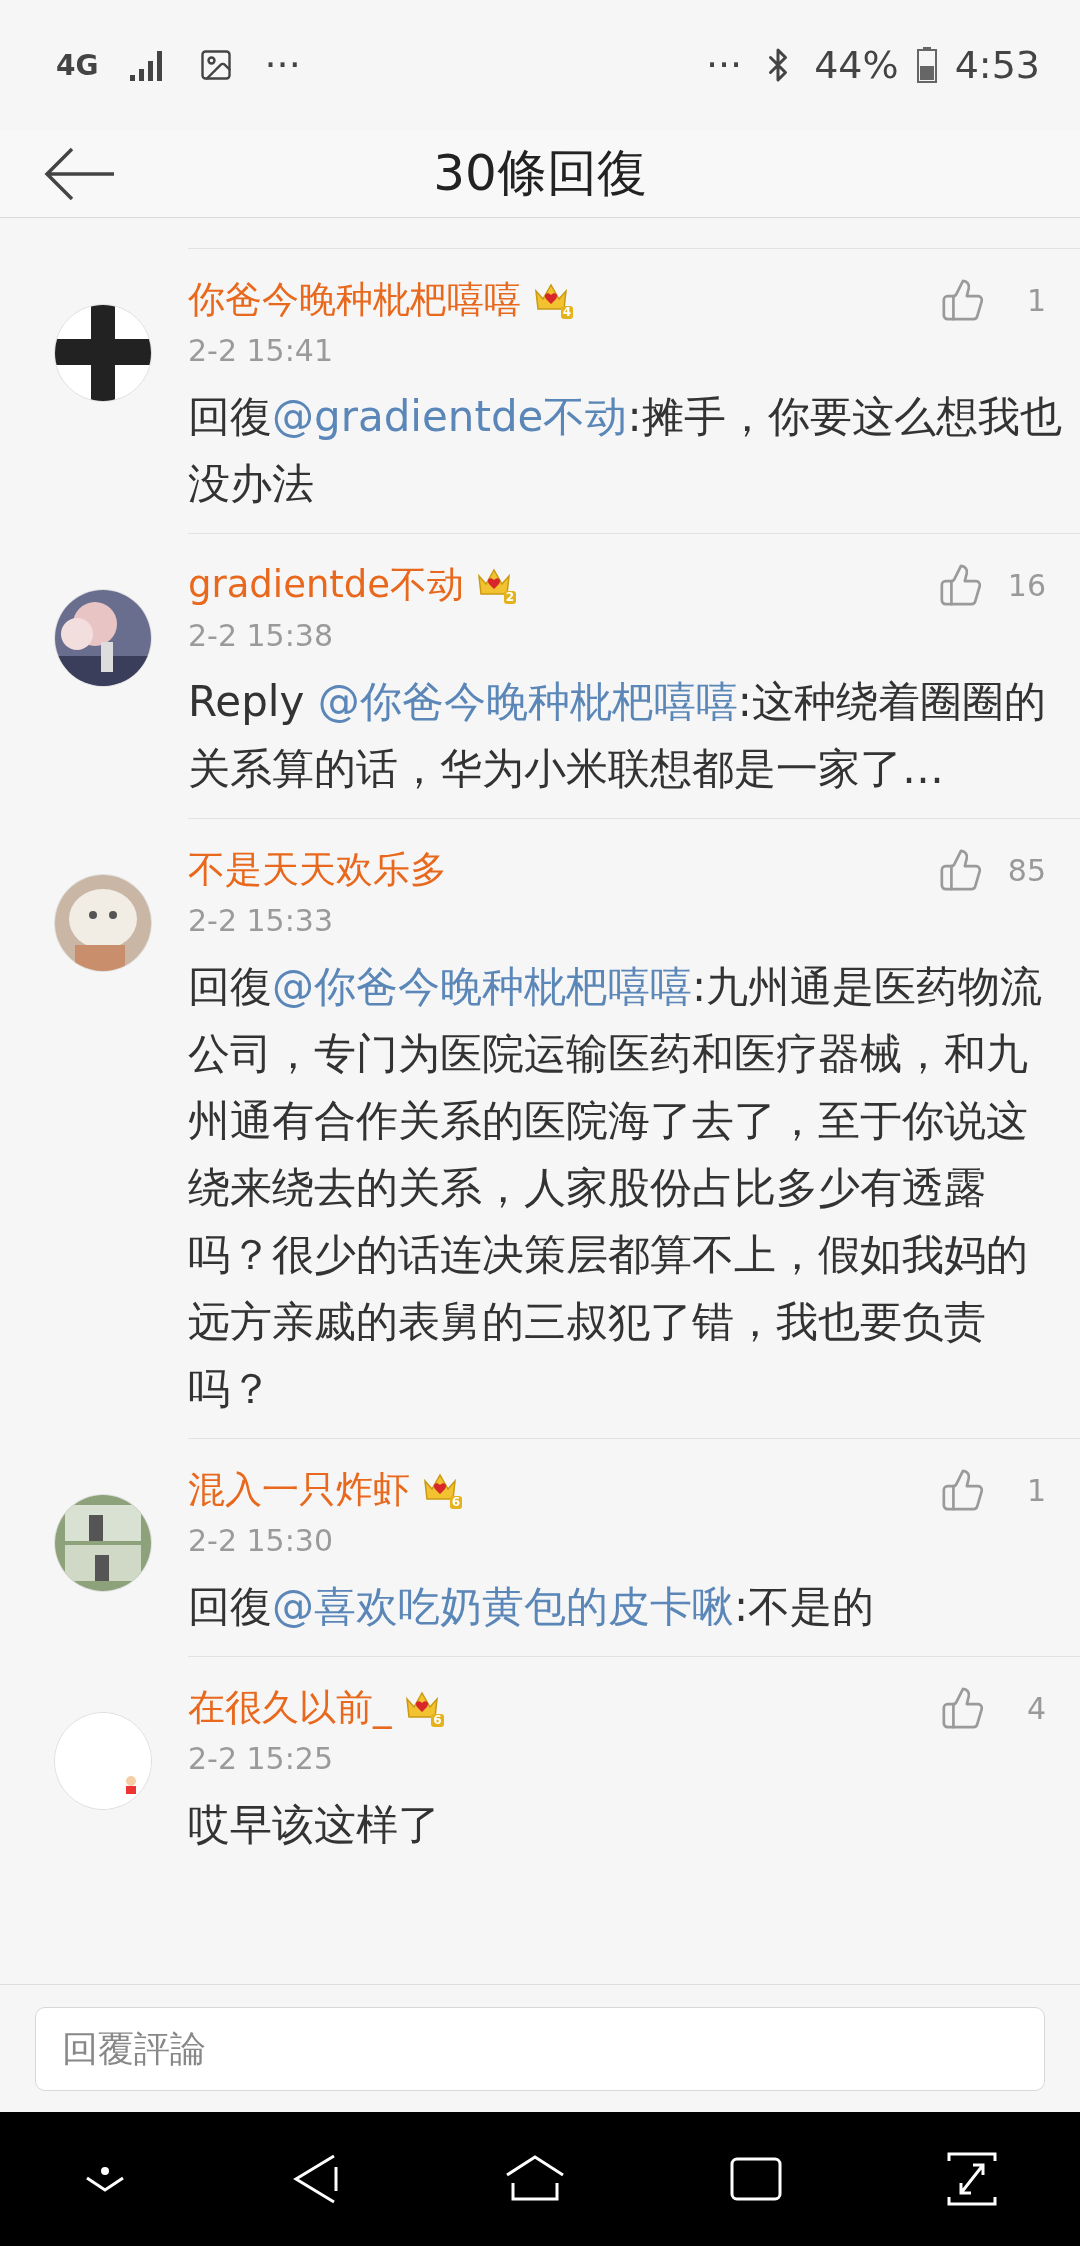 The height and width of the screenshot is (2246, 1080). What do you see at coordinates (326, 585) in the screenshot?
I see `user-name: gradientde不动` at bounding box center [326, 585].